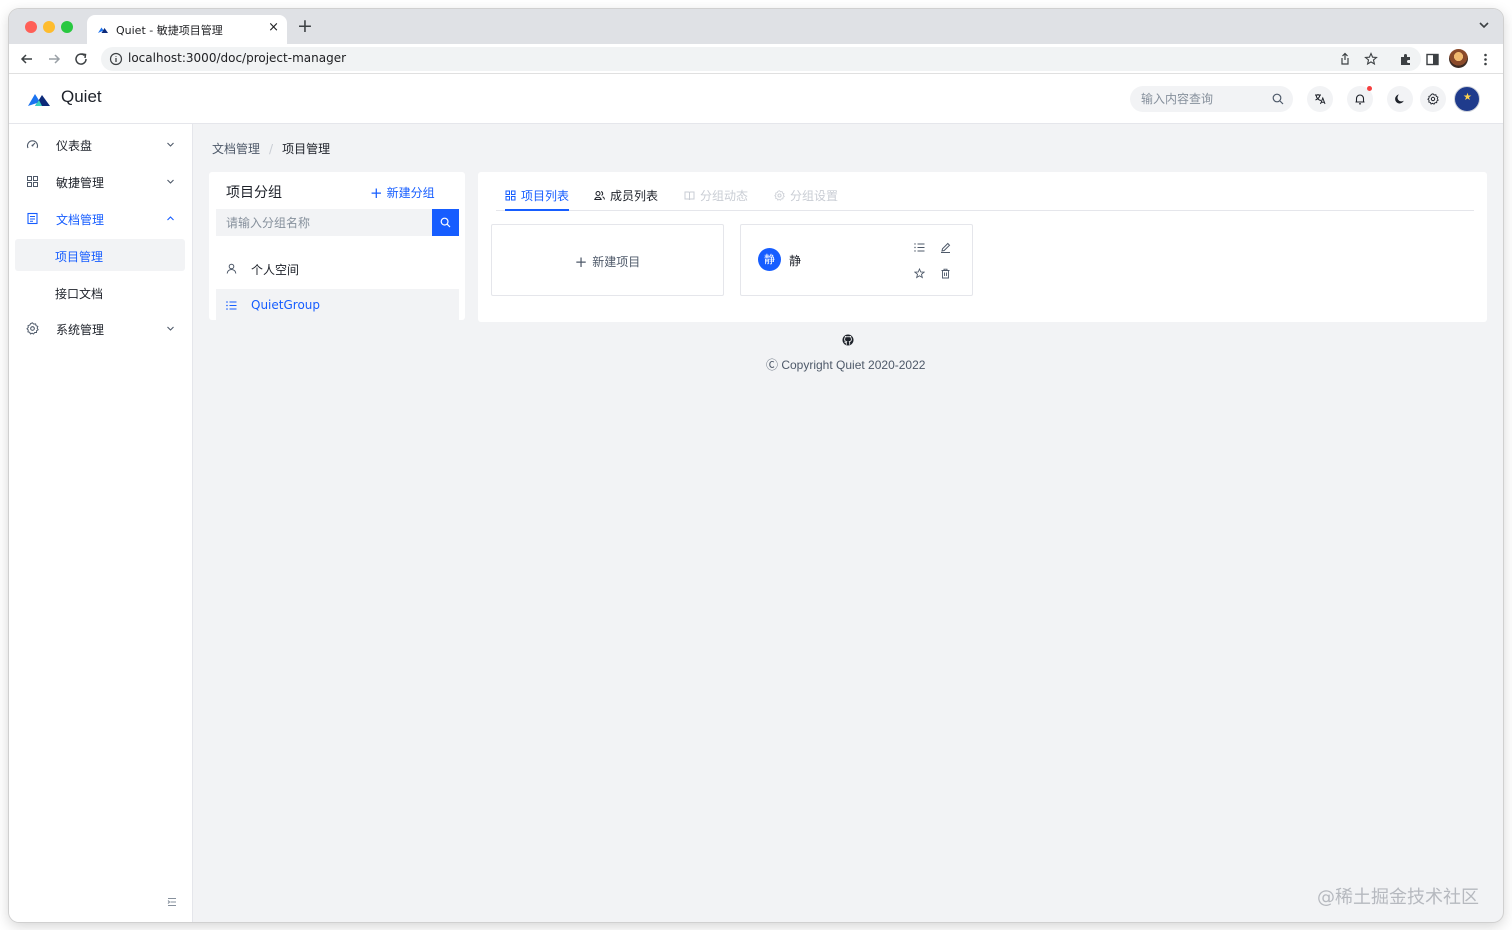  I want to click on copyright-text: Ⓒ Copyright Quiet 2020-2022, so click(846, 365).